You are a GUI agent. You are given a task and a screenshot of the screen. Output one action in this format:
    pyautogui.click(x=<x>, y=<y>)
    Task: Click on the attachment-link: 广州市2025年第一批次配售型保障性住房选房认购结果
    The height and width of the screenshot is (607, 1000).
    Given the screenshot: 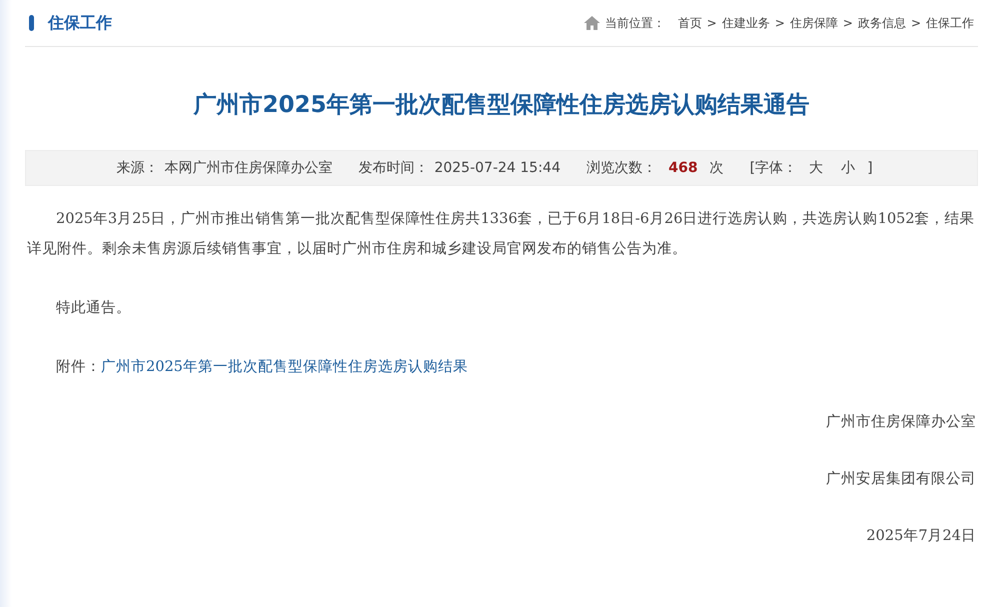 What is the action you would take?
    pyautogui.click(x=284, y=367)
    